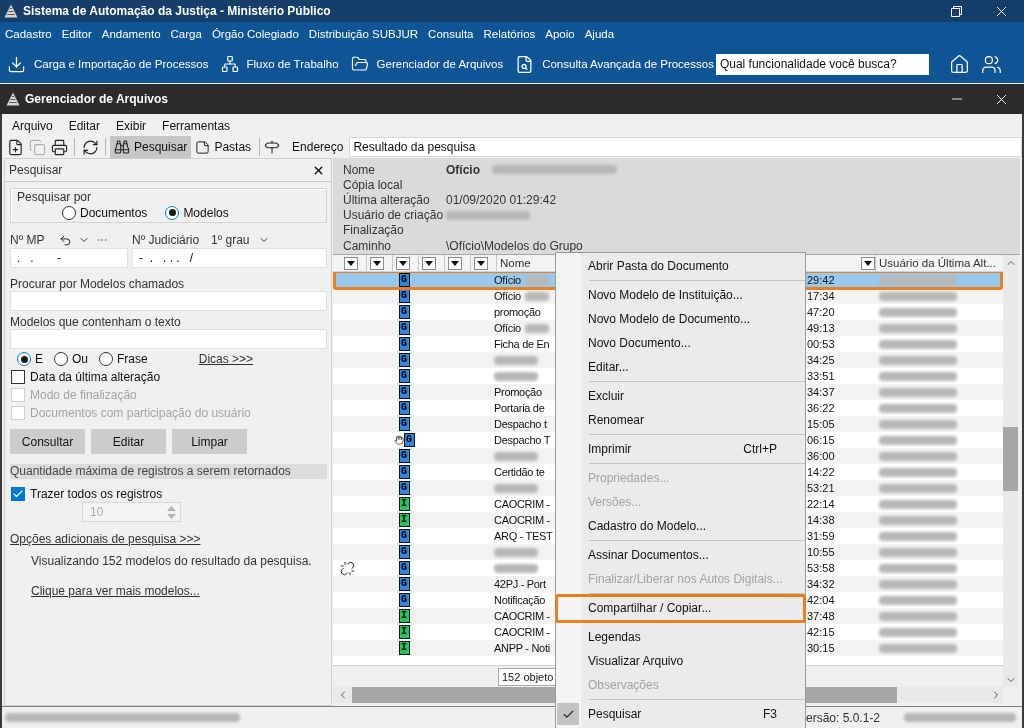 Image resolution: width=1024 pixels, height=728 pixels. Describe the element at coordinates (522, 648) in the screenshot. I see `file-name: ANPP - Noti` at that location.